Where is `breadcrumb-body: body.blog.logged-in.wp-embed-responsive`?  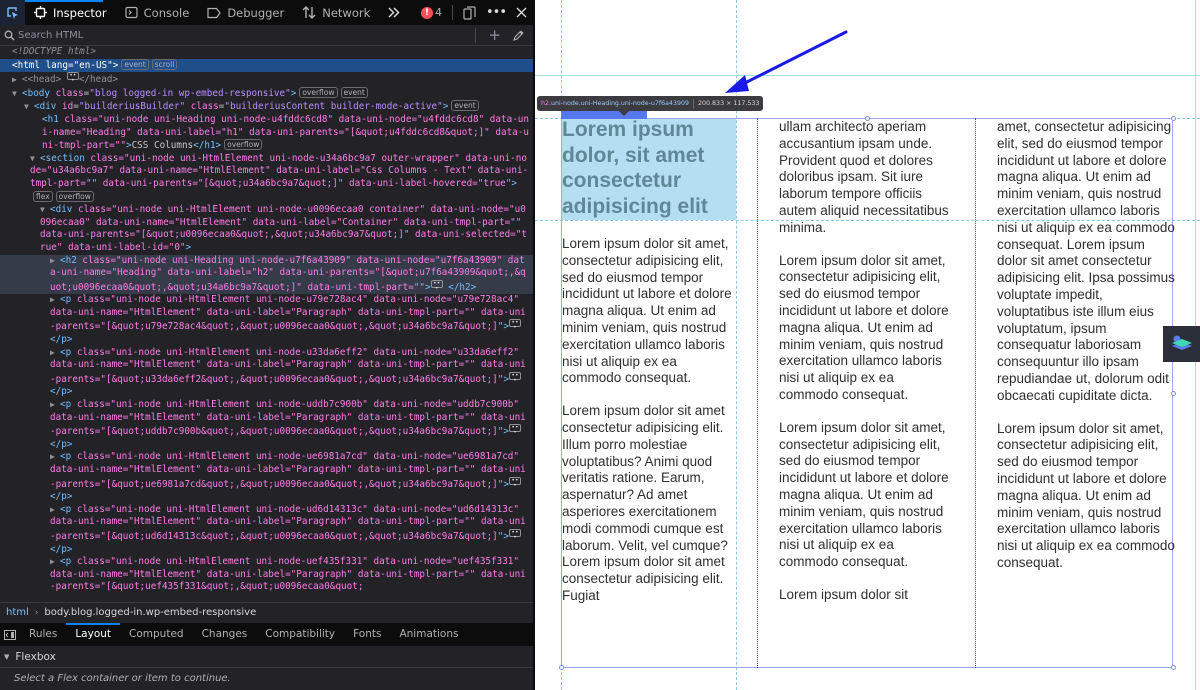
breadcrumb-body: body.blog.logged-in.wp-embed-responsive is located at coordinates (150, 612).